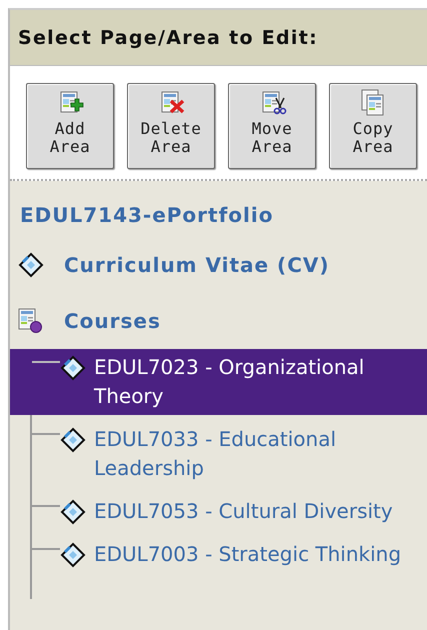 The height and width of the screenshot is (630, 427). Describe the element at coordinates (218, 554) in the screenshot. I see `tree-item: EDUL7003 - Strategic Thinking` at that location.